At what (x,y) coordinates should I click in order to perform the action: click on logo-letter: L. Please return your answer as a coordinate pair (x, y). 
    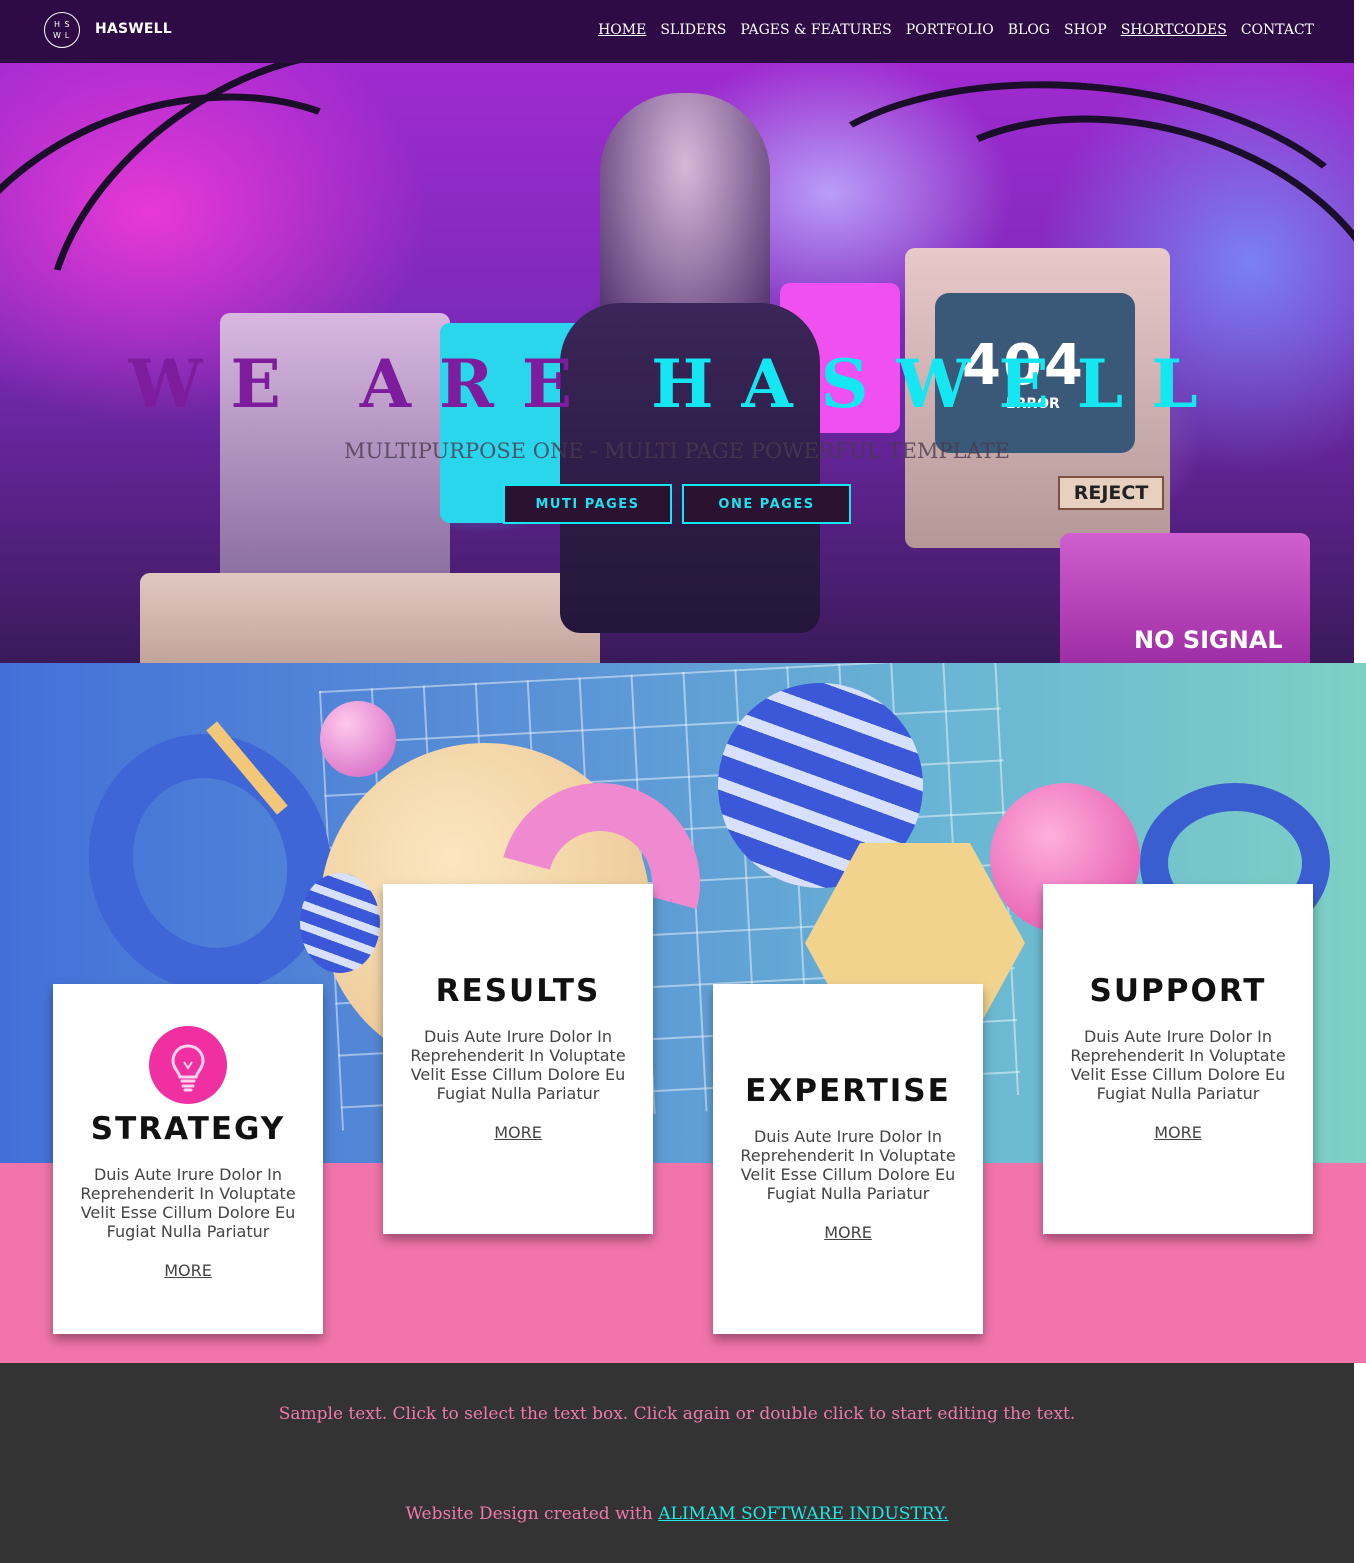
    Looking at the image, I should click on (67, 35).